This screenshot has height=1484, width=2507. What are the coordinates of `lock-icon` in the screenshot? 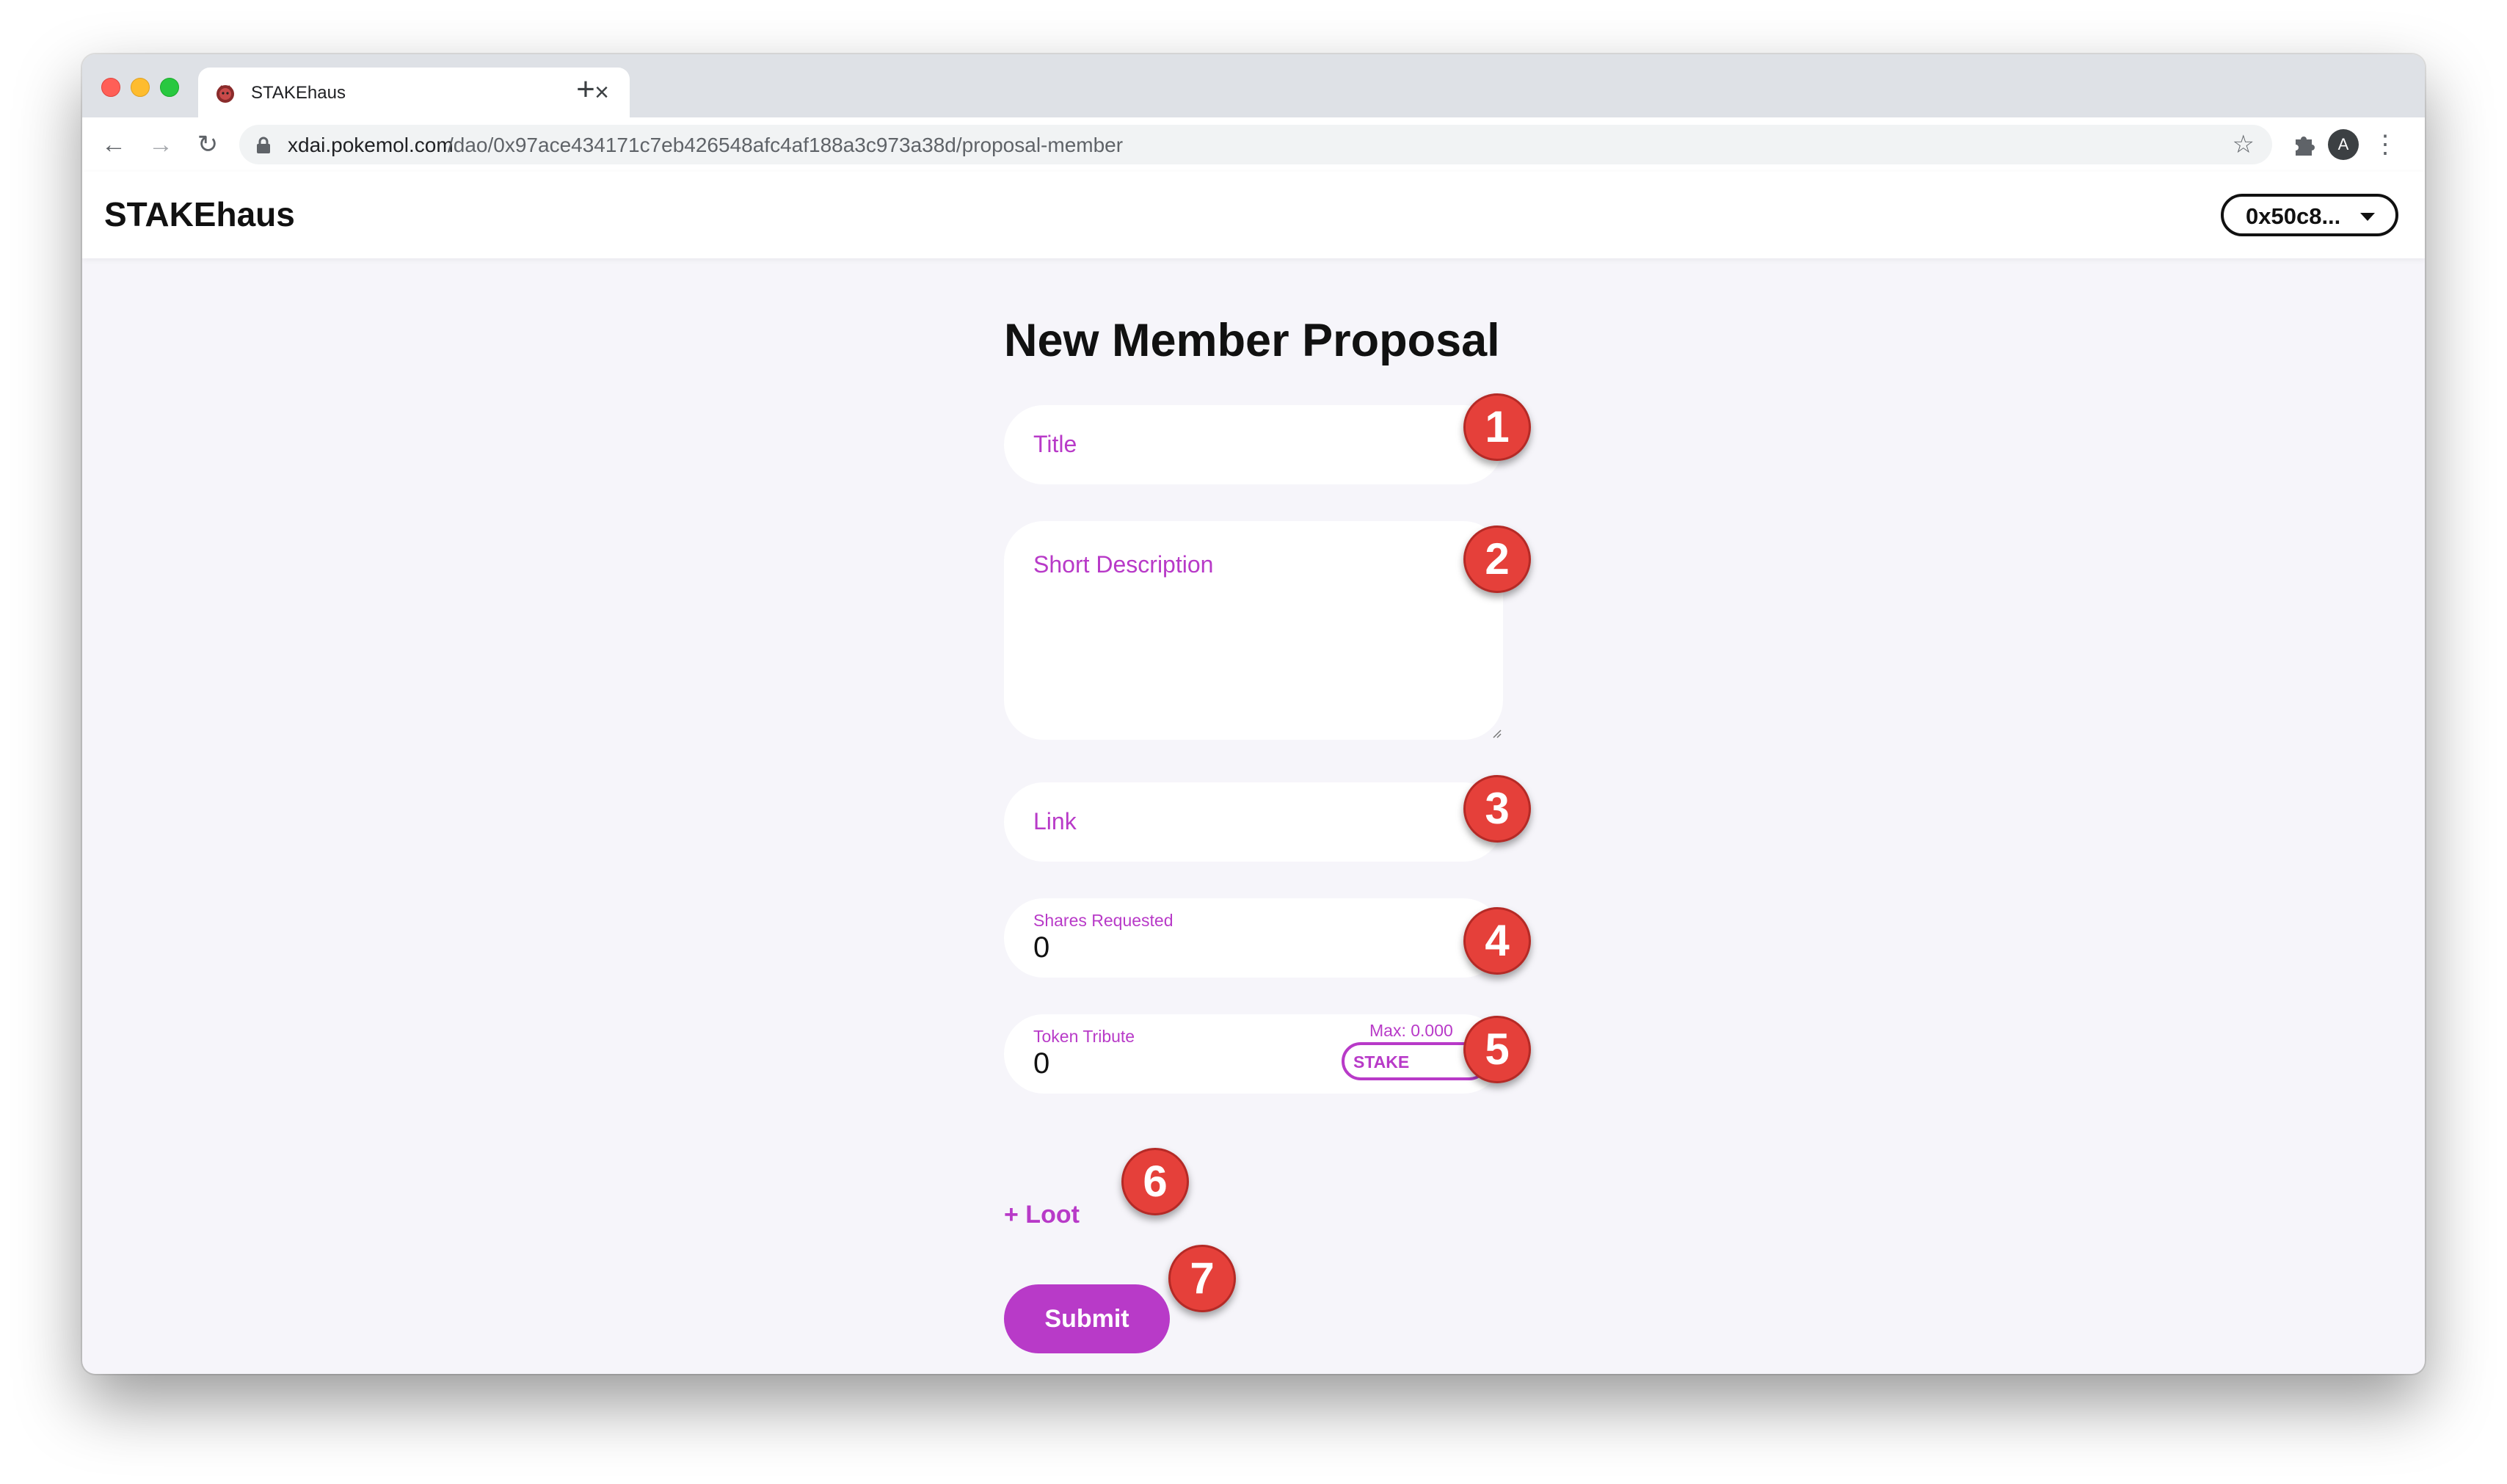 It's located at (263, 145).